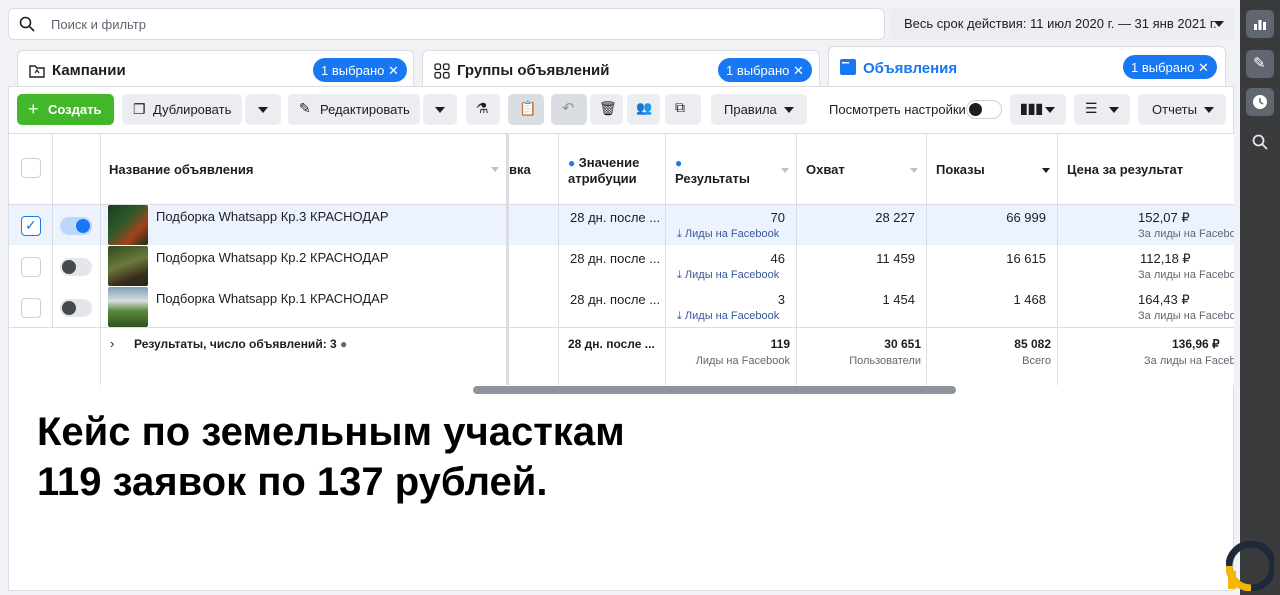 This screenshot has width=1280, height=595. I want to click on create-button: + Создать, so click(65, 109).